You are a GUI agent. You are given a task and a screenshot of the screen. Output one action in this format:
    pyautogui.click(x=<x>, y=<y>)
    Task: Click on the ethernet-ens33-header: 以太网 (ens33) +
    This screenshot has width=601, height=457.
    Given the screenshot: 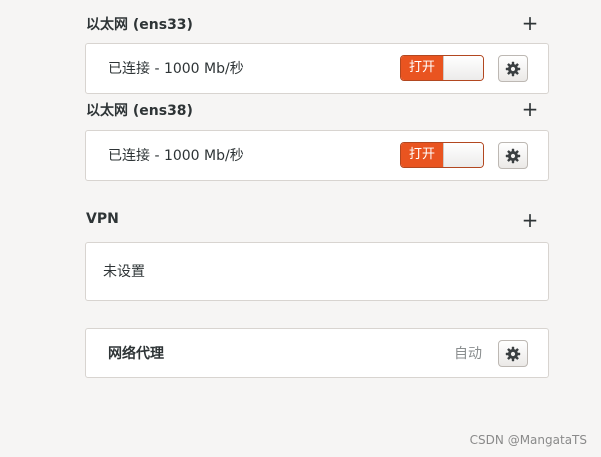 What is the action you would take?
    pyautogui.click(x=321, y=24)
    